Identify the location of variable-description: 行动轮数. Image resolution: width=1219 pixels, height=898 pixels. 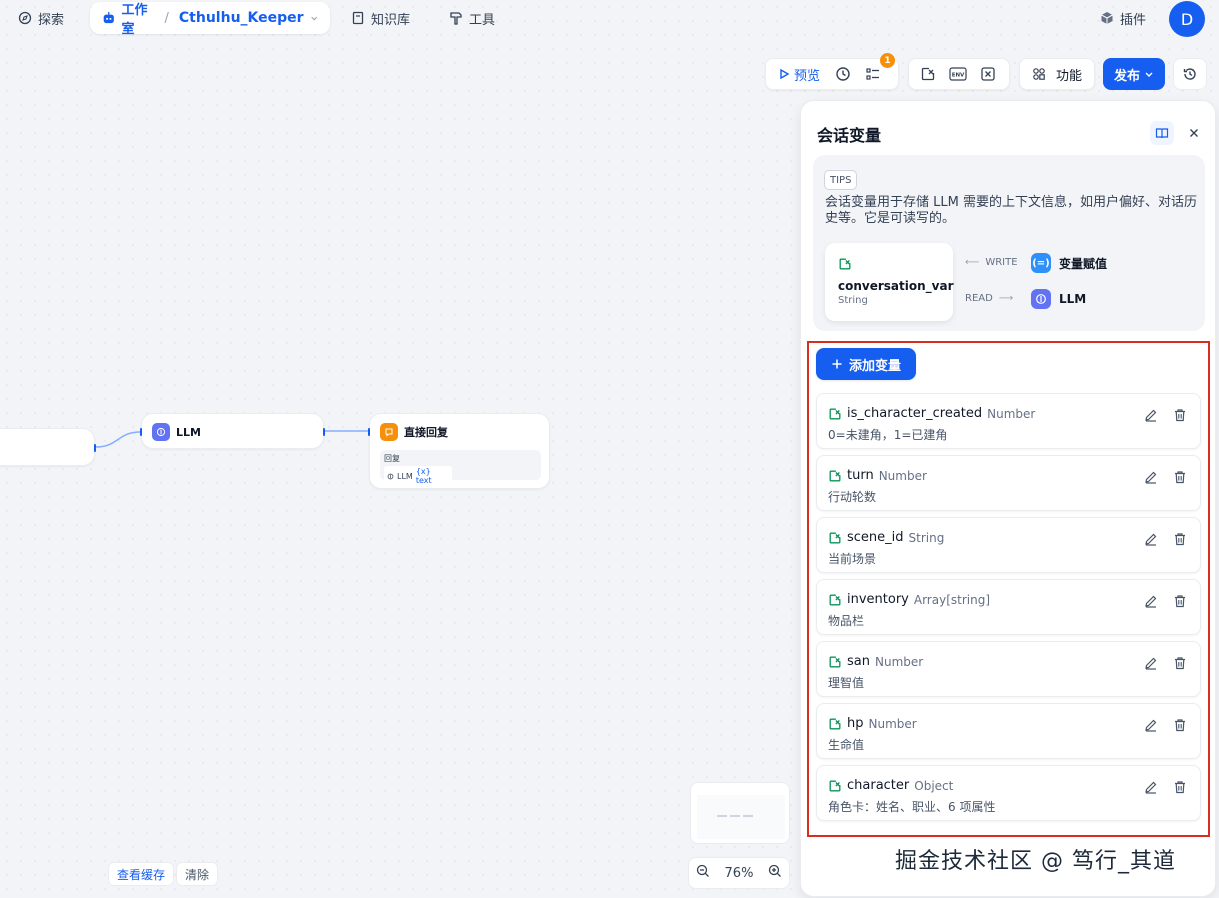
(852, 497).